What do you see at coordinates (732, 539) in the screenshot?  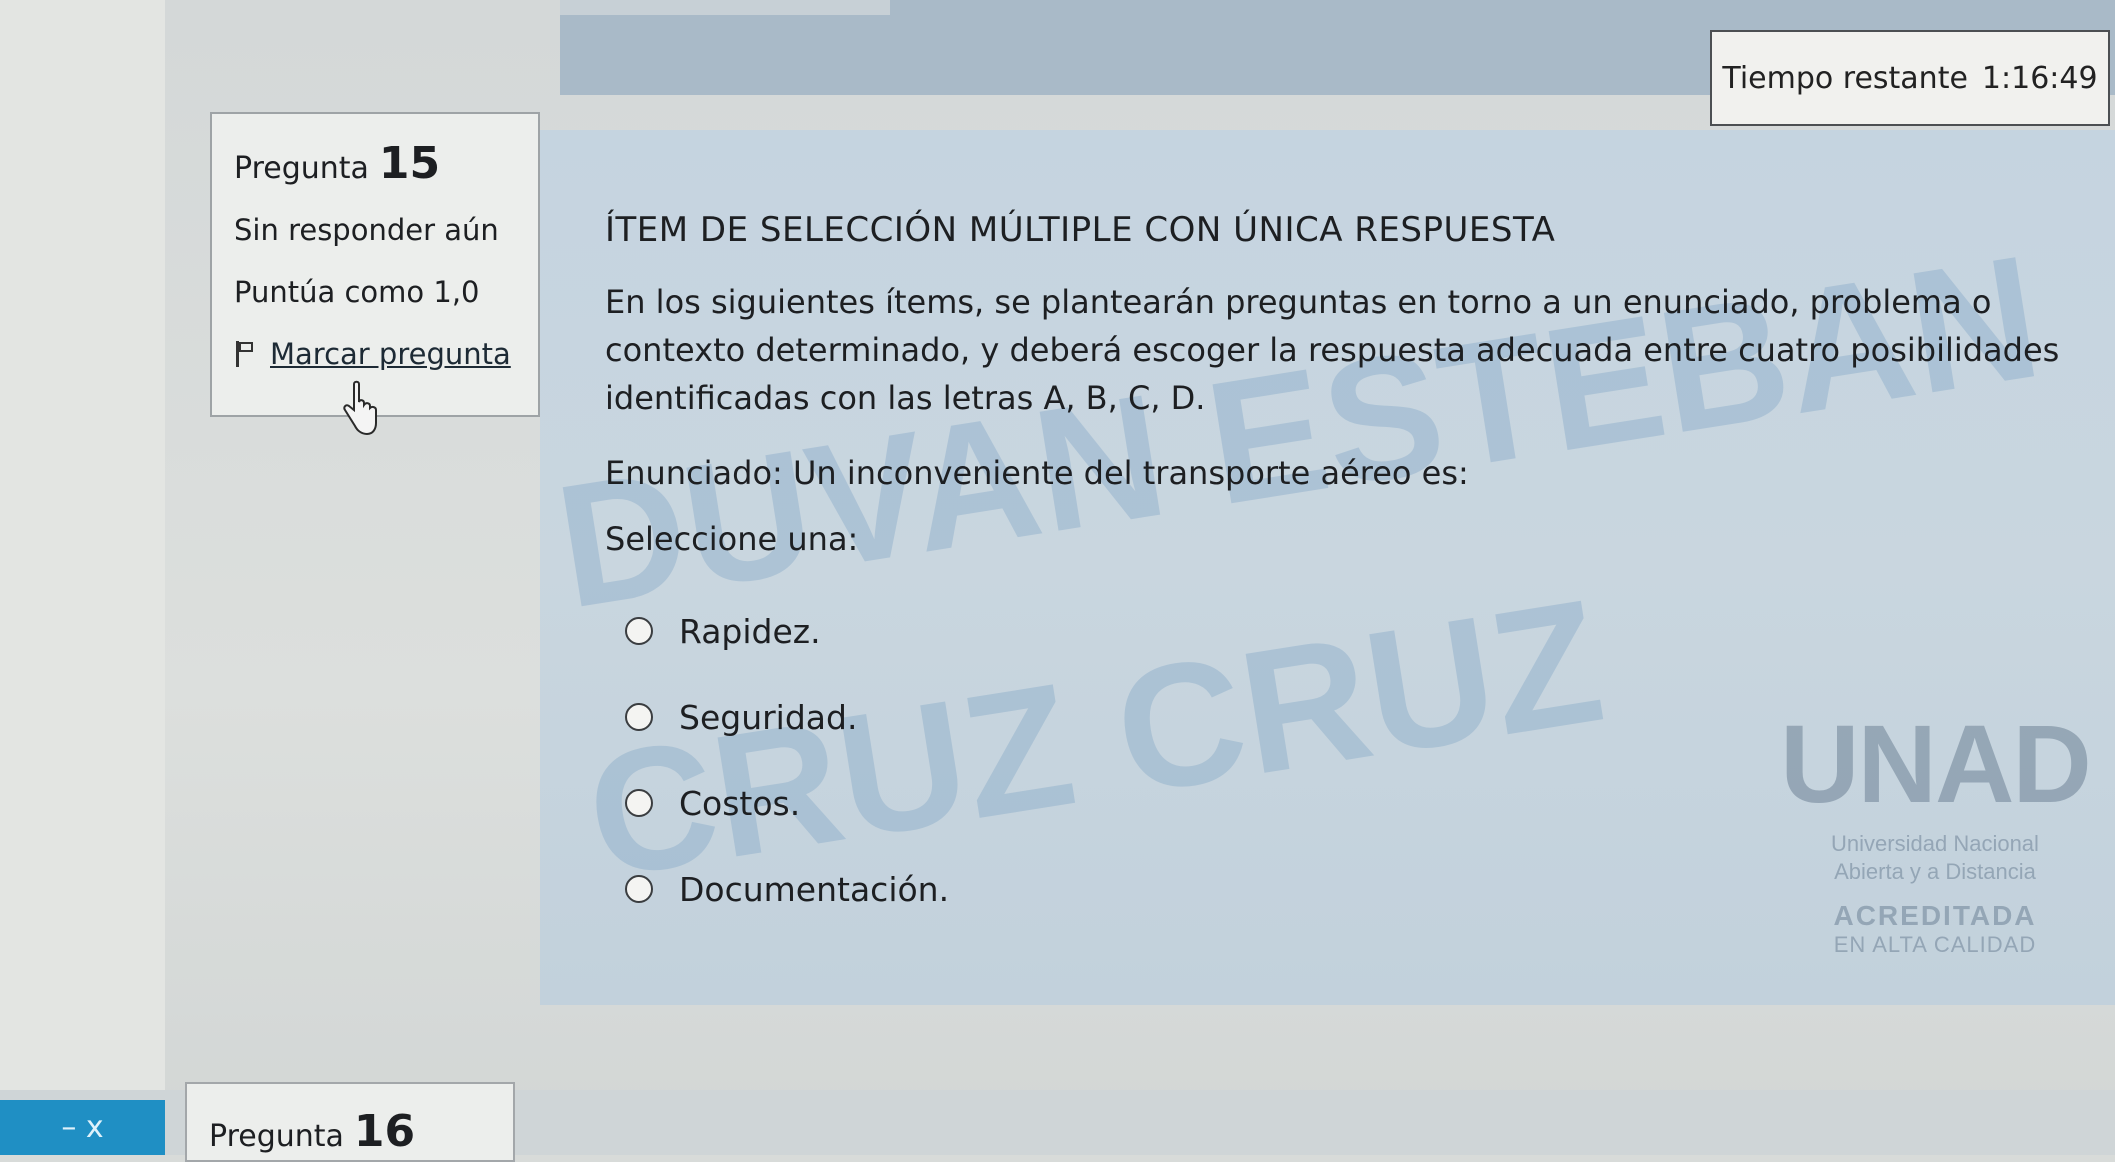 I see `select-prompt: Seleccione una:` at bounding box center [732, 539].